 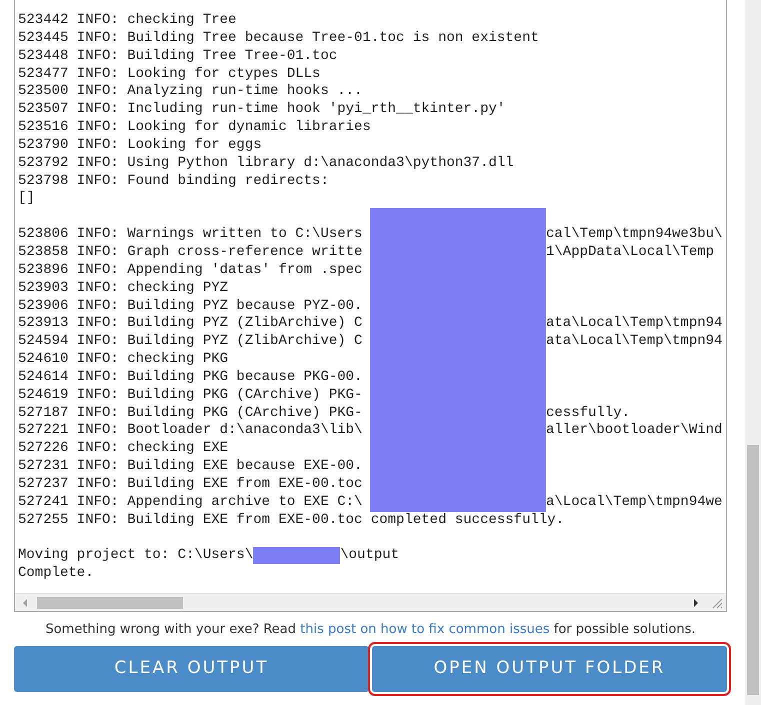 What do you see at coordinates (634, 431) in the screenshot?
I see `log-line: aller\bootloader\Wind` at bounding box center [634, 431].